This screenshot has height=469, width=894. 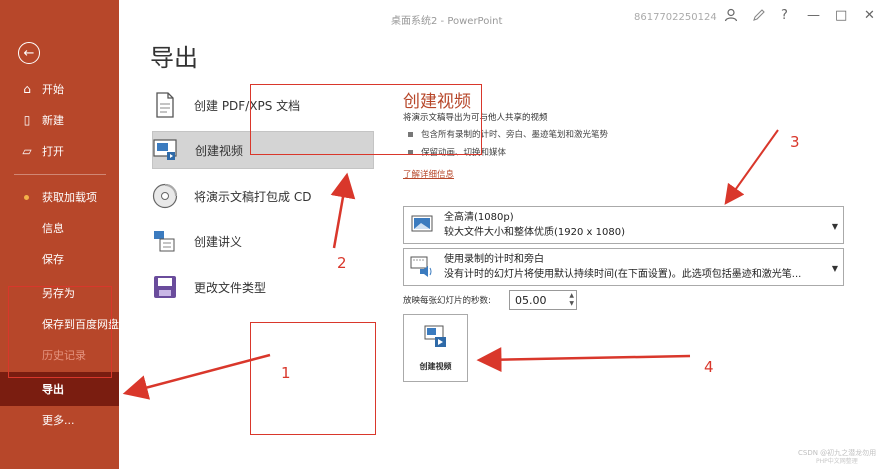 What do you see at coordinates (571, 304) in the screenshot?
I see `stepper-down-icon: ▼` at bounding box center [571, 304].